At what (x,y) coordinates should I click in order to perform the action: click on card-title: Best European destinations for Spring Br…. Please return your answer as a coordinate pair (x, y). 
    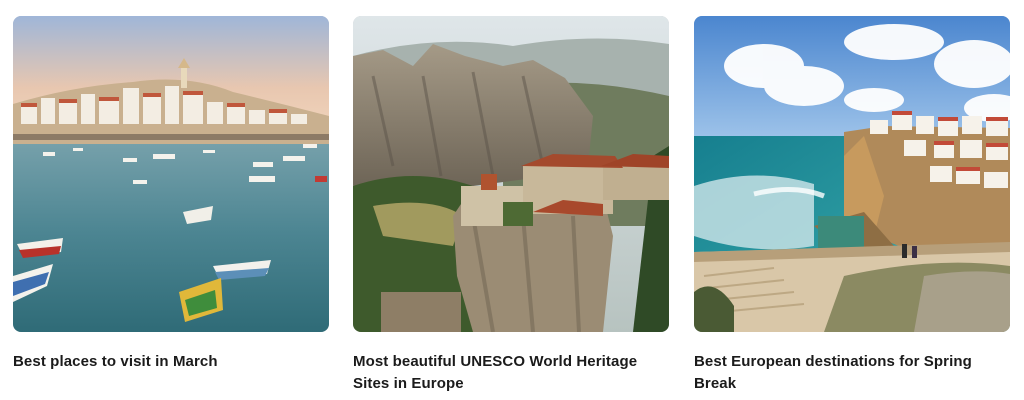
    Looking at the image, I should click on (844, 373).